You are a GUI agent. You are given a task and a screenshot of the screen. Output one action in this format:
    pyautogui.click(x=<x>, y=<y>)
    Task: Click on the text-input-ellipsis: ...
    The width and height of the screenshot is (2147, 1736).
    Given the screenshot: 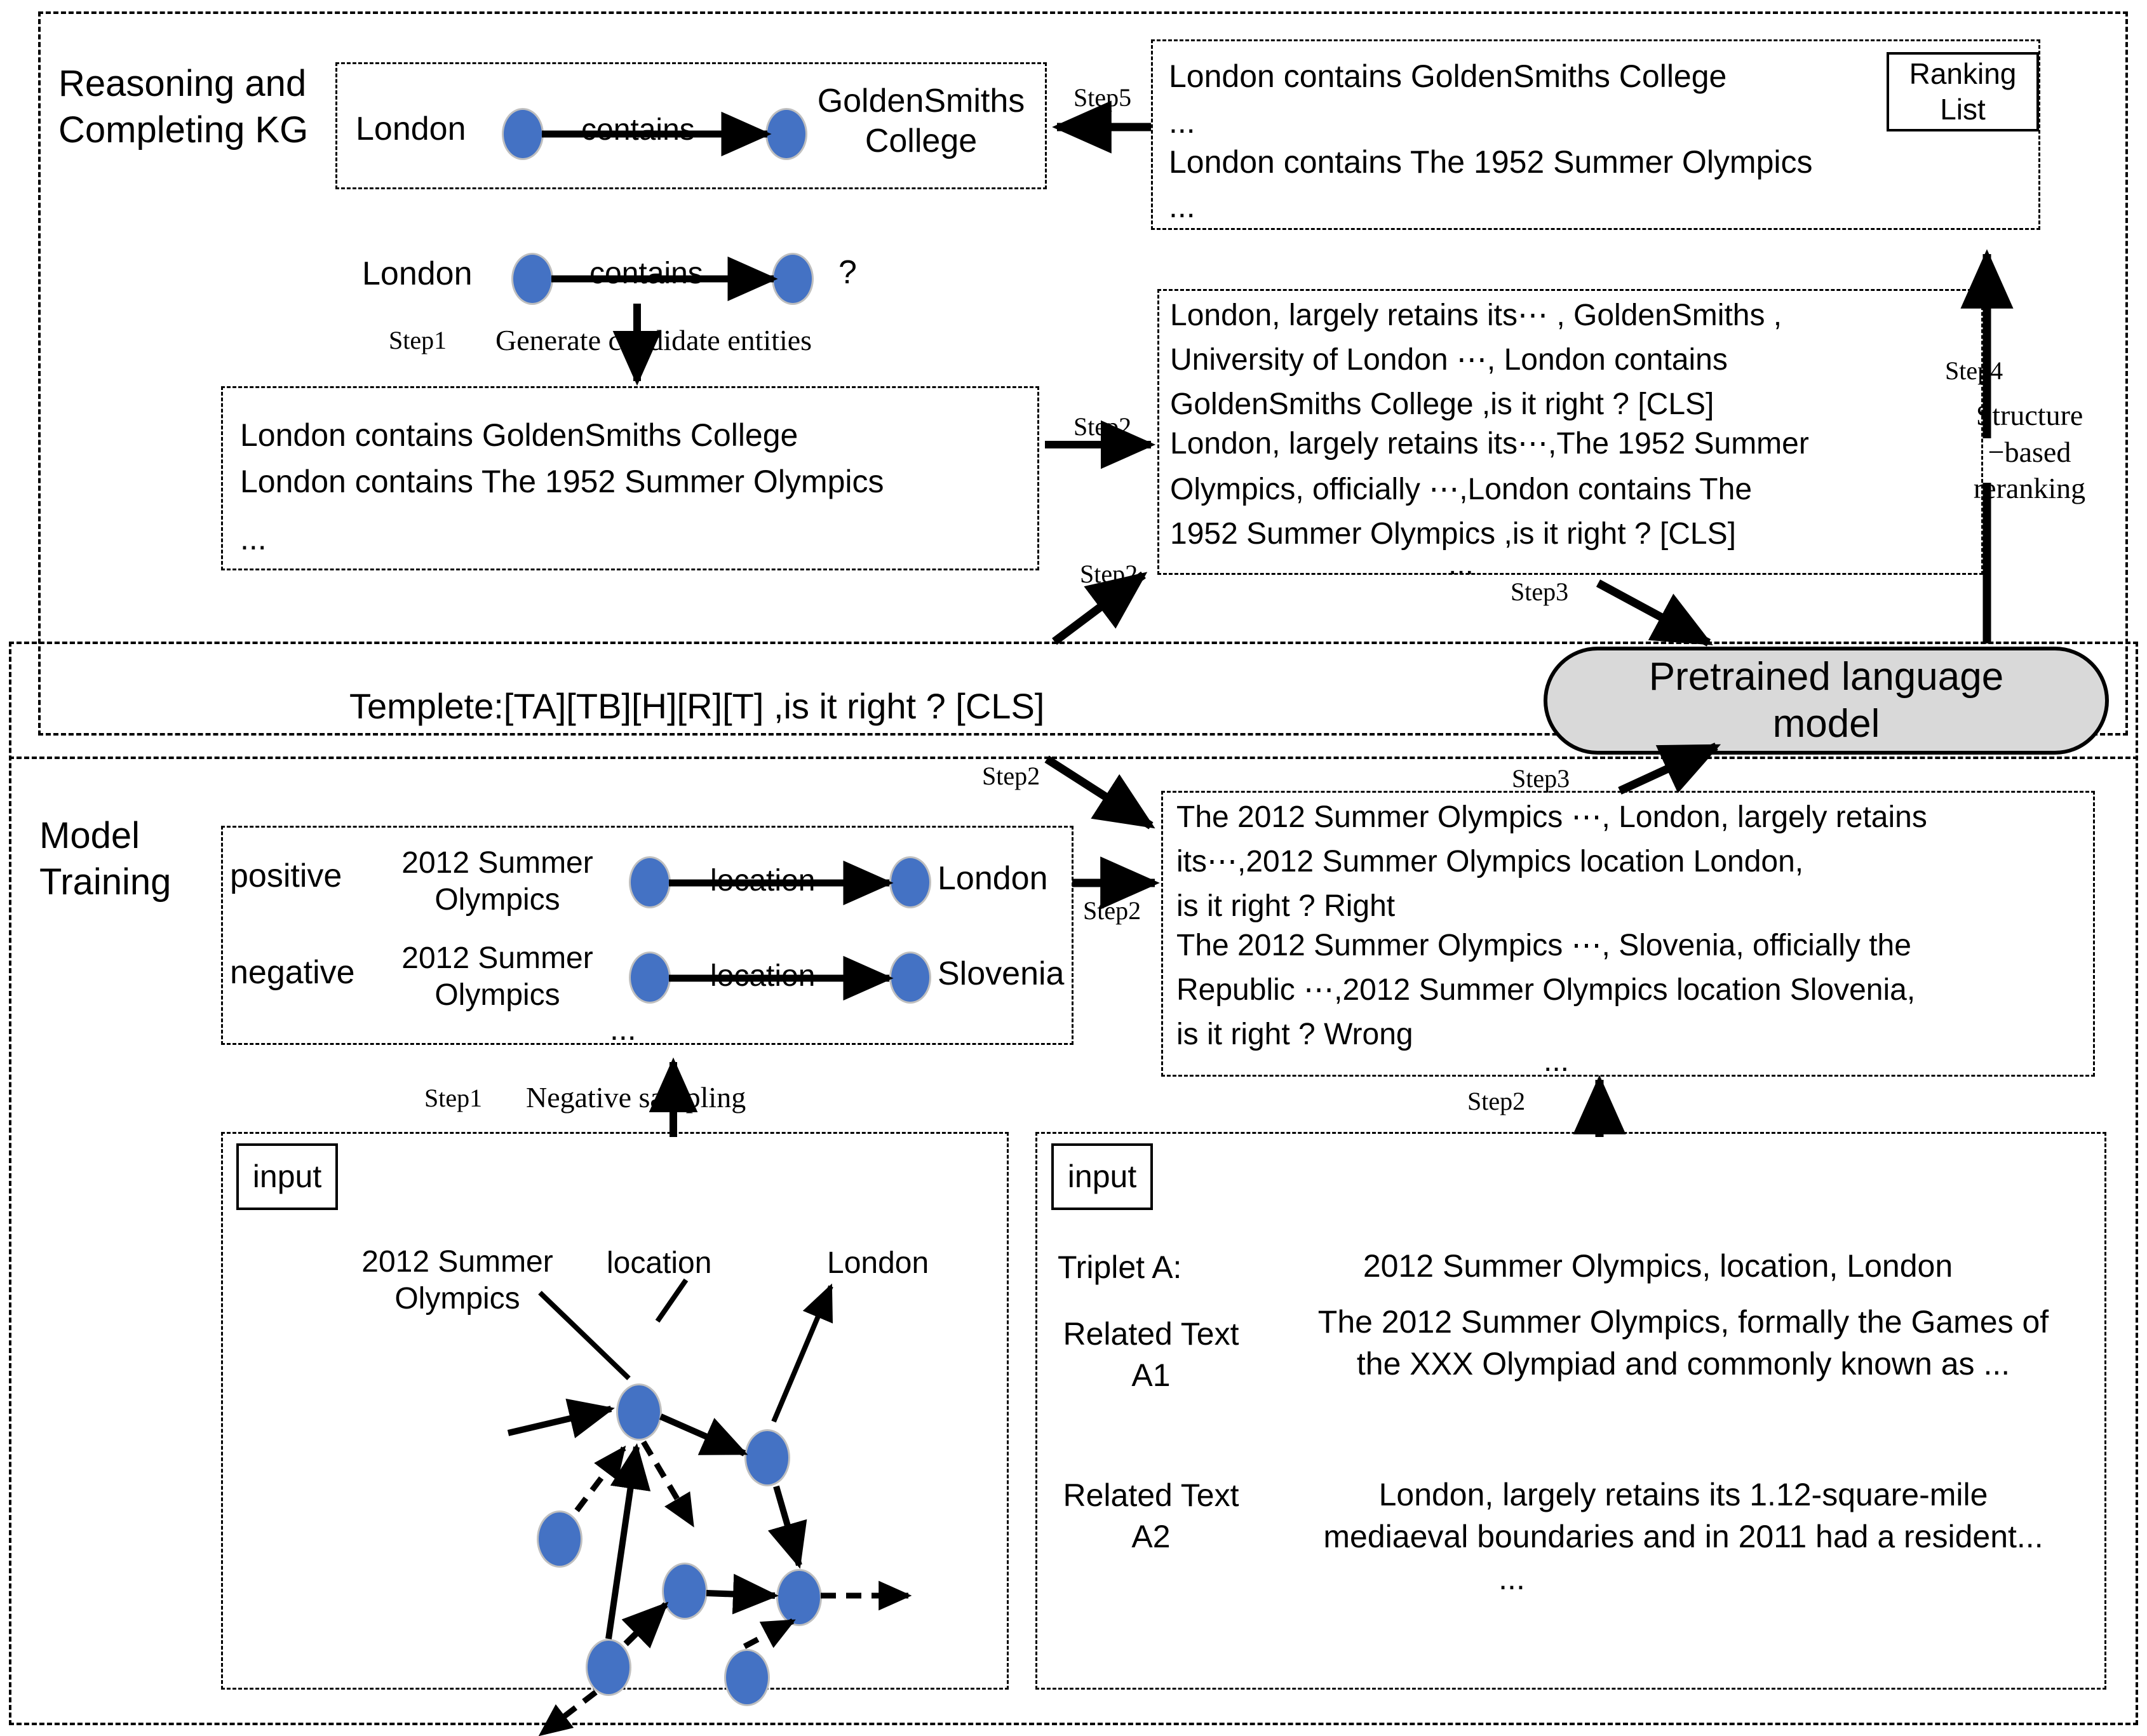 What is the action you would take?
    pyautogui.click(x=1511, y=1578)
    